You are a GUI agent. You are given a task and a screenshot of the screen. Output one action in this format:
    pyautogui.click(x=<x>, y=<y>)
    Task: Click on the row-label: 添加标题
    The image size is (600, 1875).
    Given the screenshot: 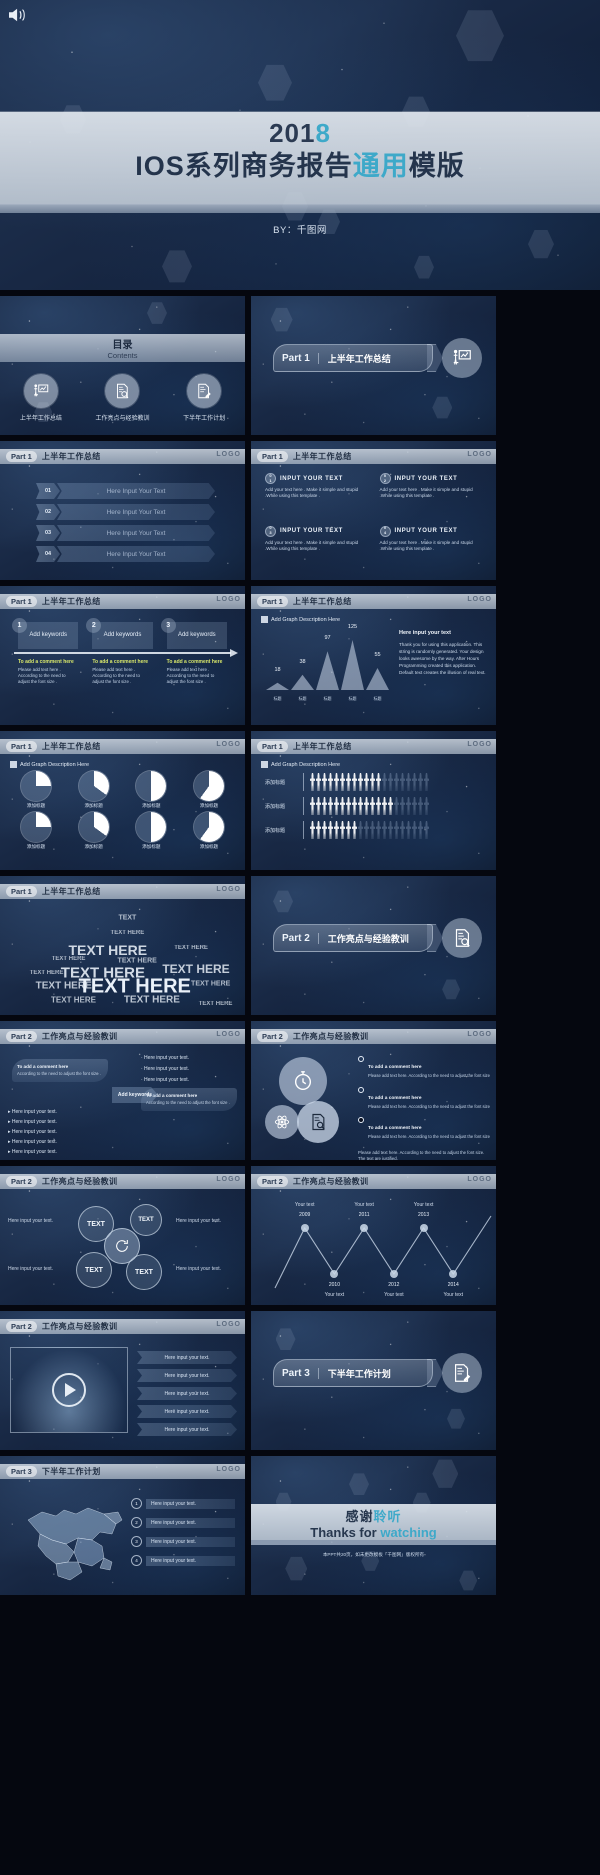 What is the action you would take?
    pyautogui.click(x=275, y=806)
    